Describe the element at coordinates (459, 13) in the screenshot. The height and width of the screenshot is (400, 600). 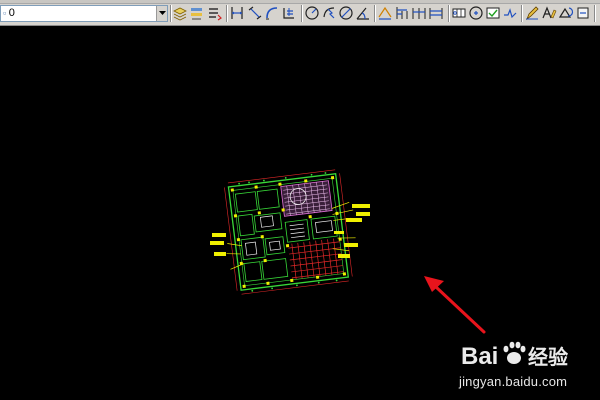
I see `tolerance-icon` at that location.